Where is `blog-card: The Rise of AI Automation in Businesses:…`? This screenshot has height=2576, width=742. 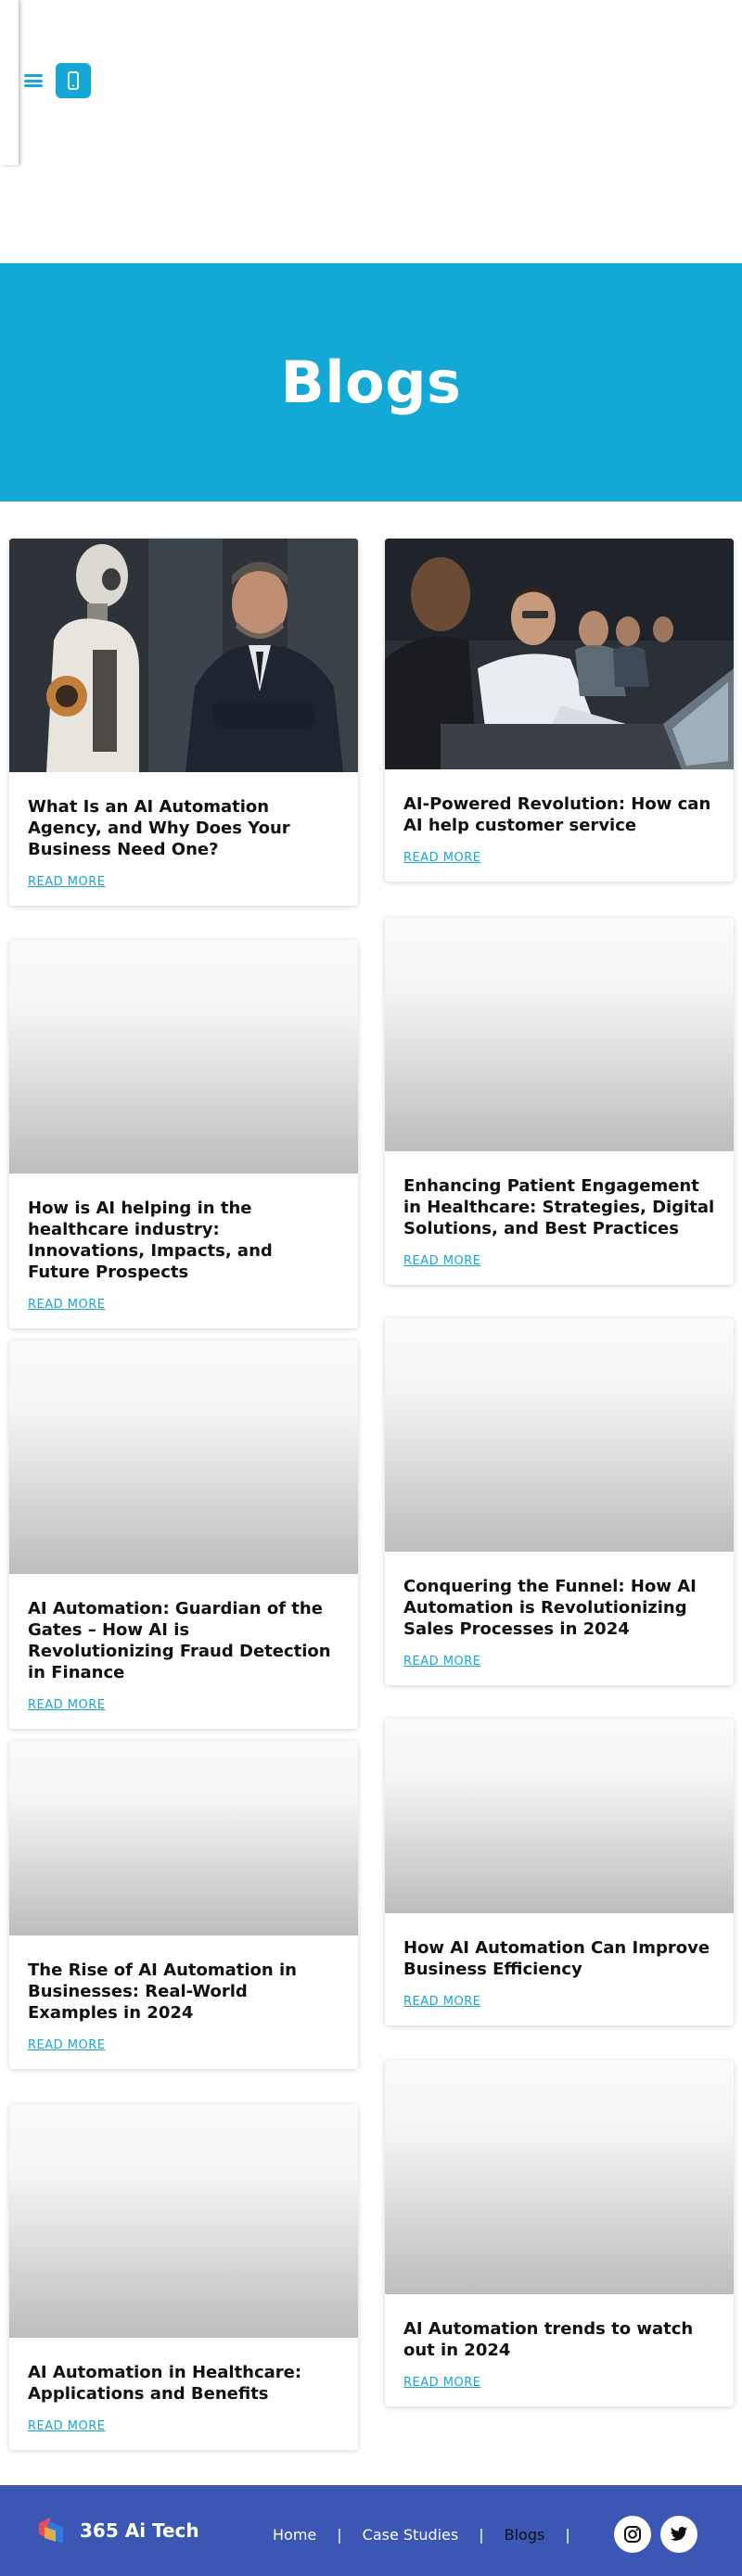 blog-card: The Rise of AI Automation in Businesses:… is located at coordinates (183, 1905).